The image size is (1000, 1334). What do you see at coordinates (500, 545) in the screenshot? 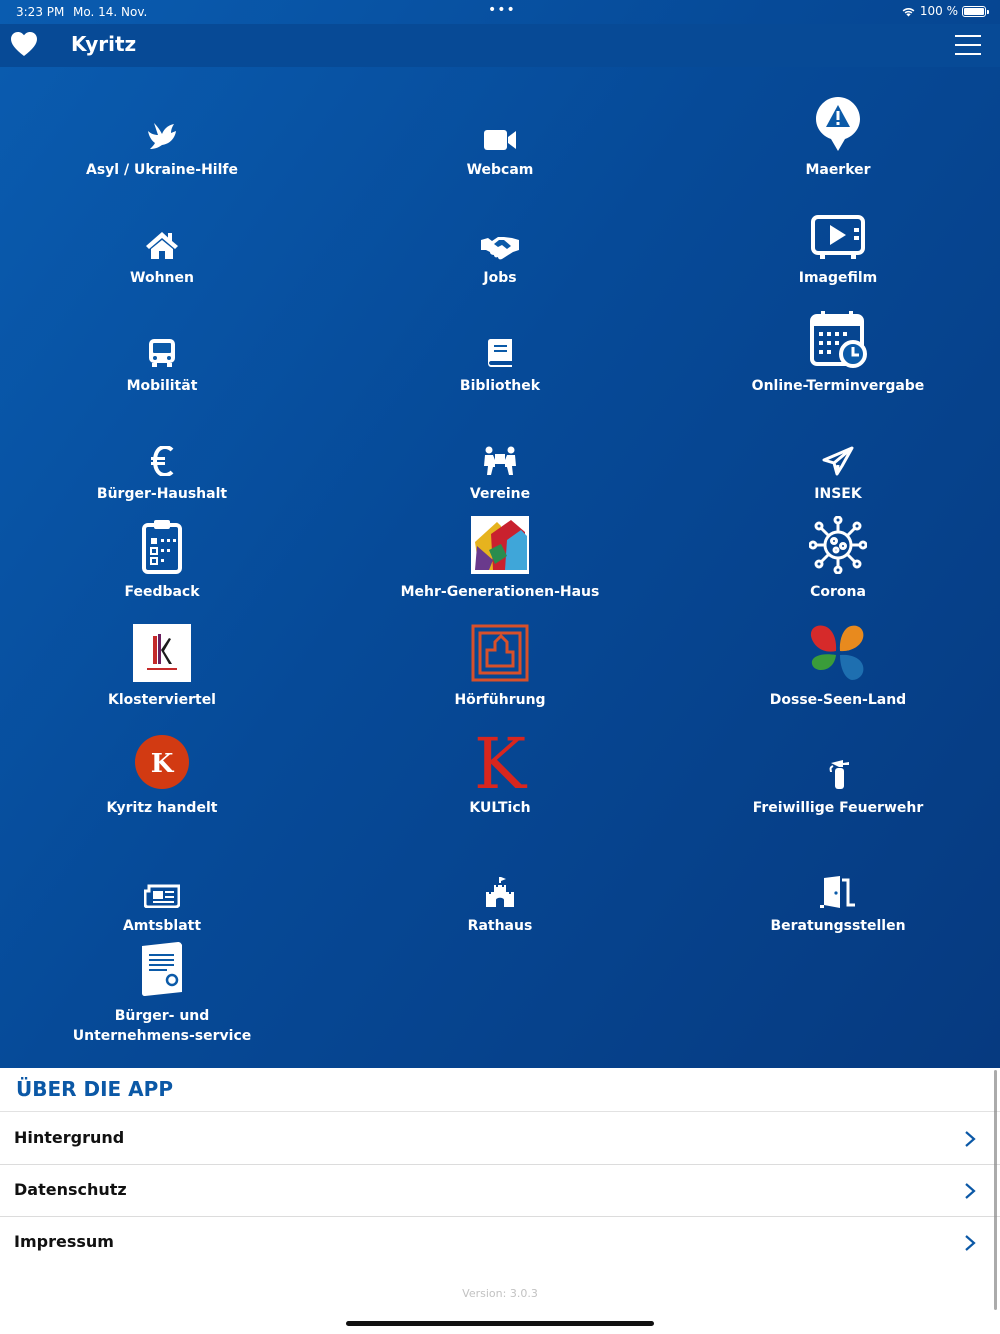
I see `mehrgenerationenhaus-logo` at bounding box center [500, 545].